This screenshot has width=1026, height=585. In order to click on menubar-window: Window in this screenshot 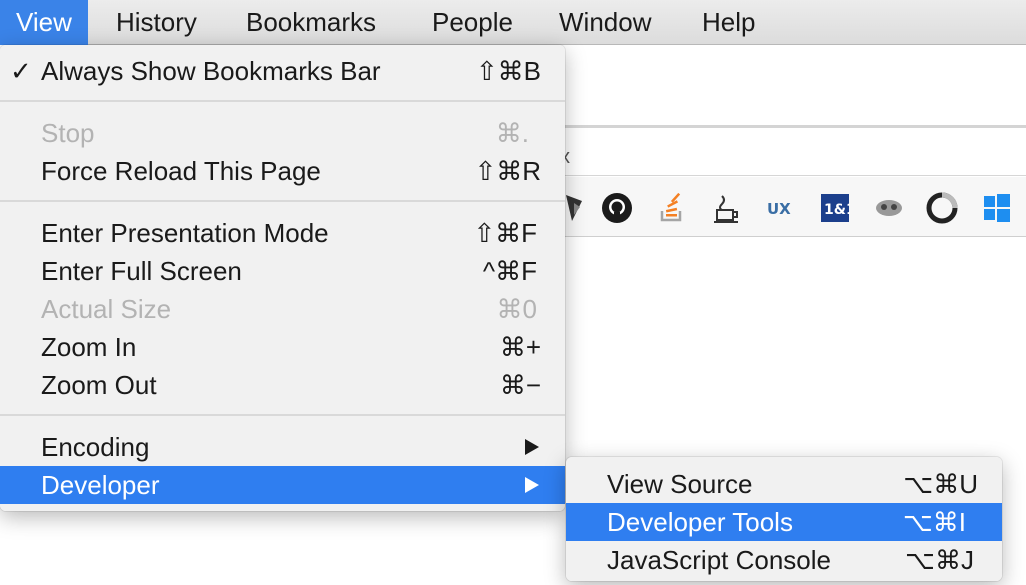, I will do `click(605, 22)`.